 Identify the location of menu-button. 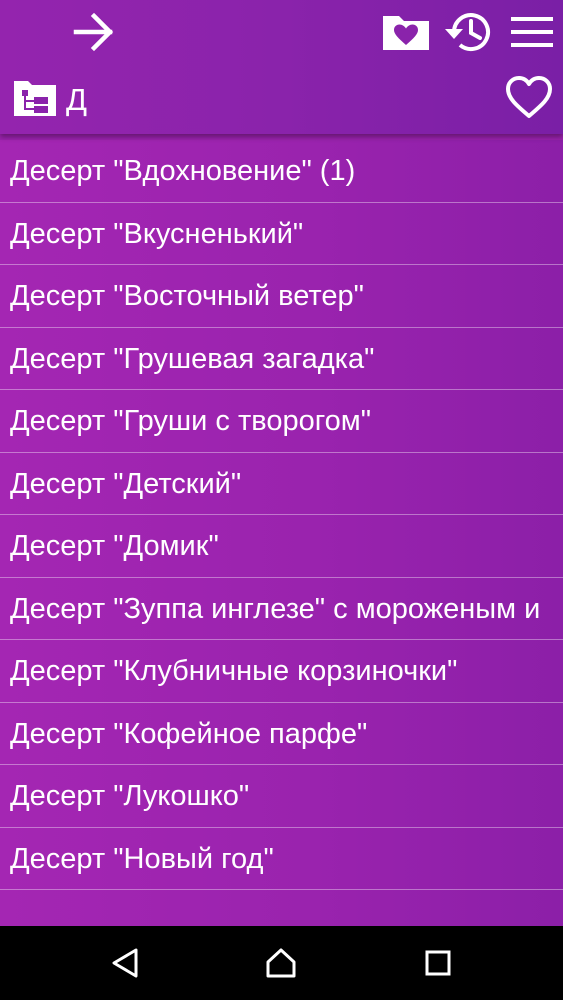
(532, 32).